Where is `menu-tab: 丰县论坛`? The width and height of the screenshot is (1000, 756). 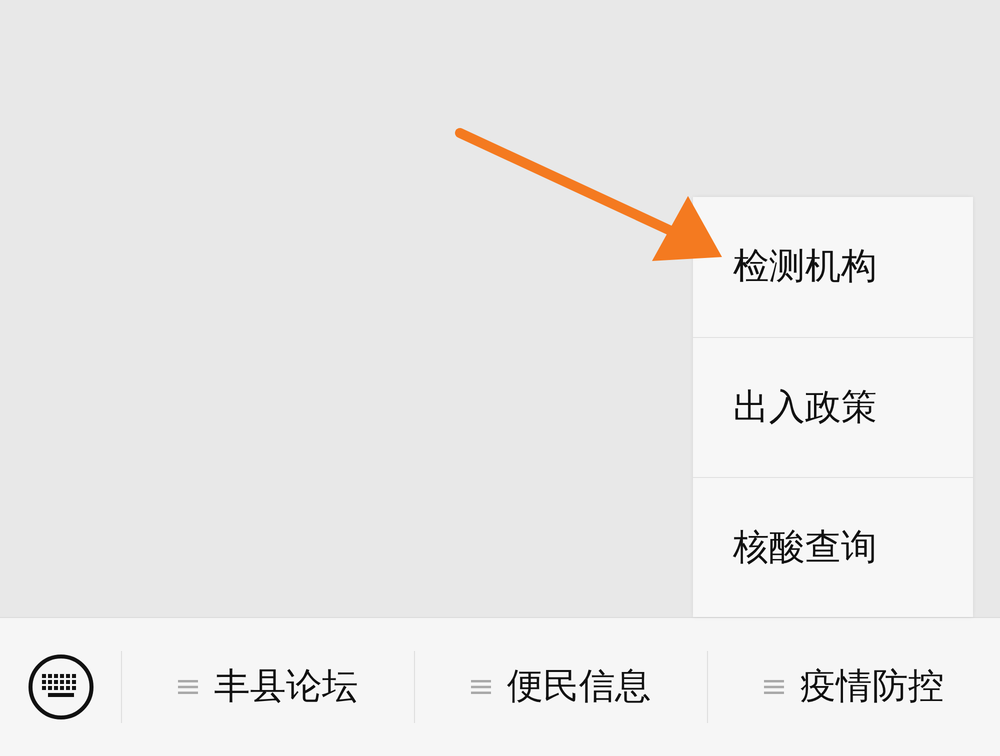
menu-tab: 丰县论坛 is located at coordinates (268, 687).